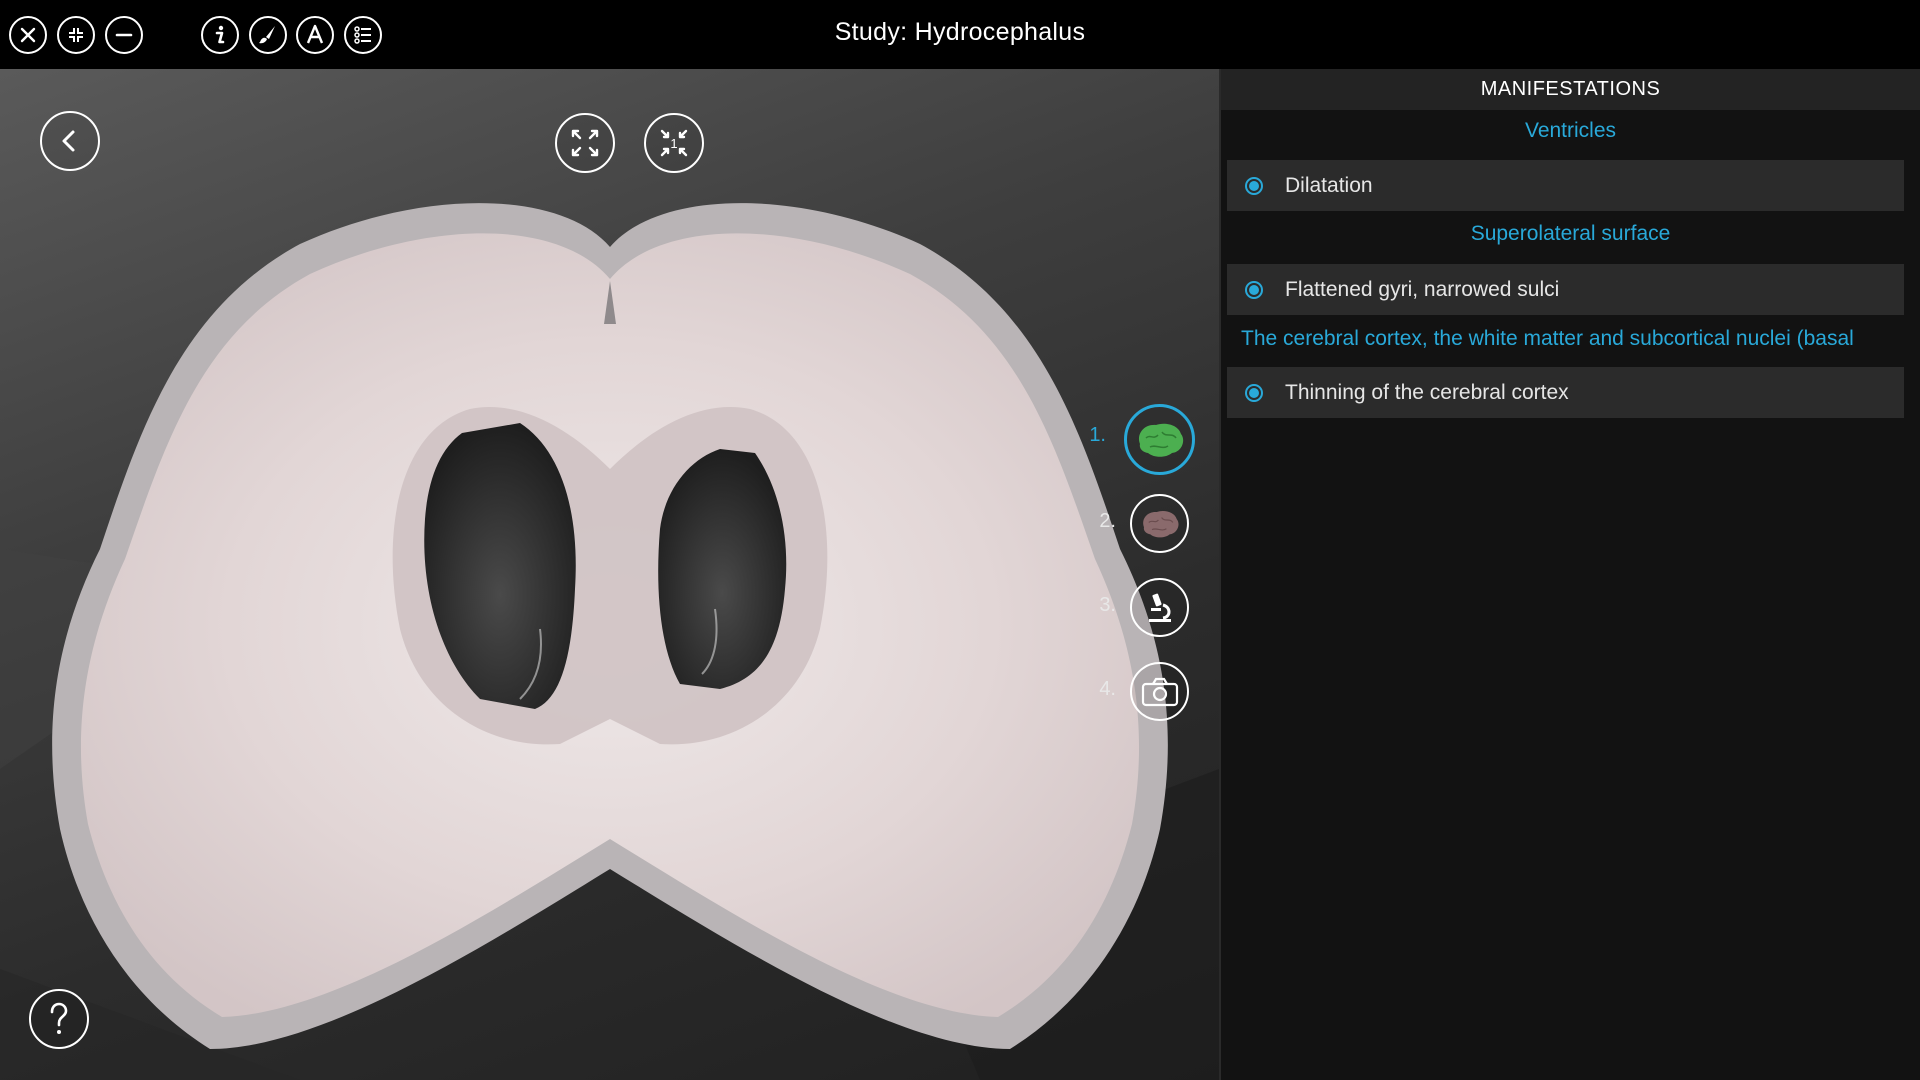  Describe the element at coordinates (1107, 605) in the screenshot. I see `mode-number-3: 3.` at that location.